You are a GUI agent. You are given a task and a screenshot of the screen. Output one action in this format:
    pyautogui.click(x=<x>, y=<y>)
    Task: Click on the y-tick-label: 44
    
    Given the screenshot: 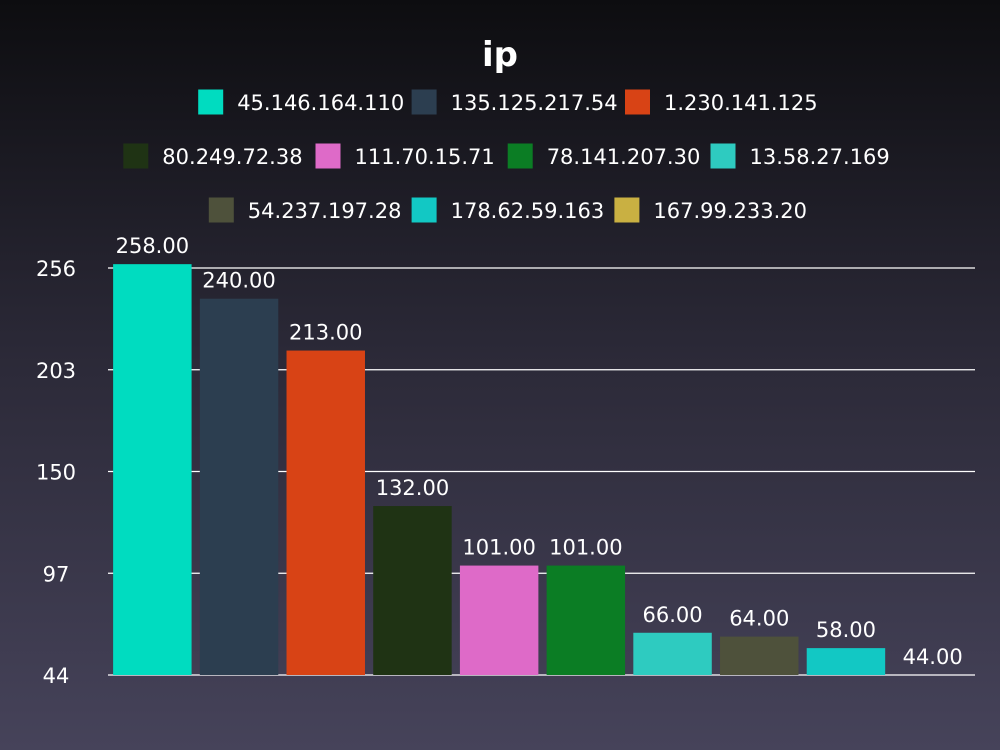 What is the action you would take?
    pyautogui.click(x=56, y=676)
    